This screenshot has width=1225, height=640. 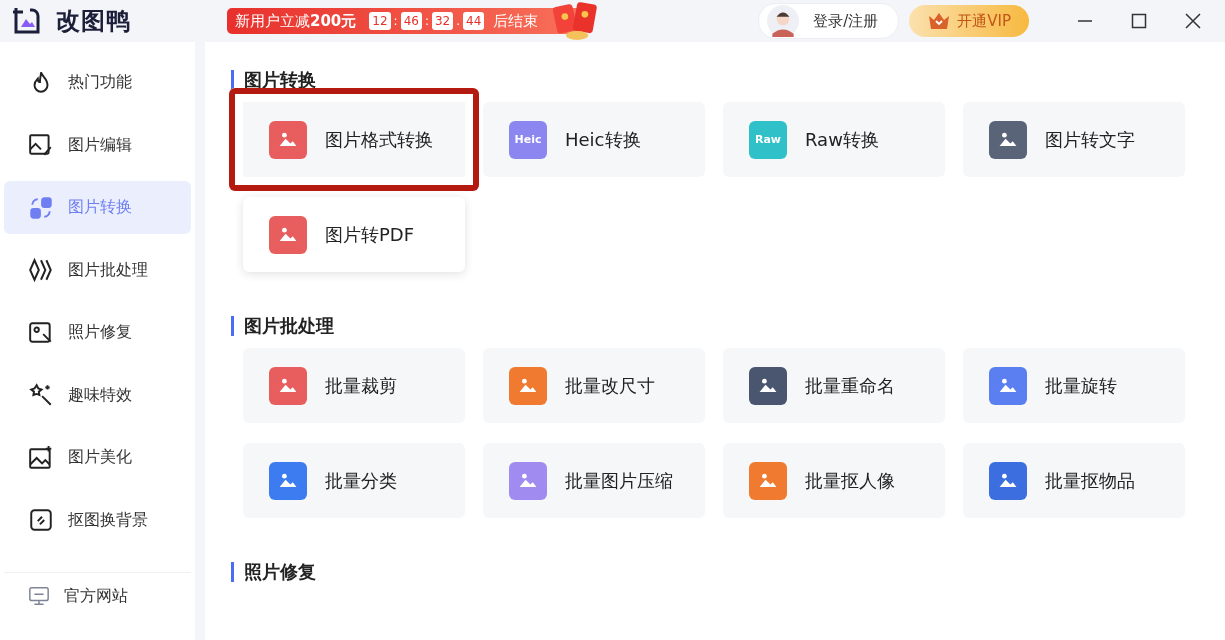 I want to click on monitor-icon, so click(x=39, y=596).